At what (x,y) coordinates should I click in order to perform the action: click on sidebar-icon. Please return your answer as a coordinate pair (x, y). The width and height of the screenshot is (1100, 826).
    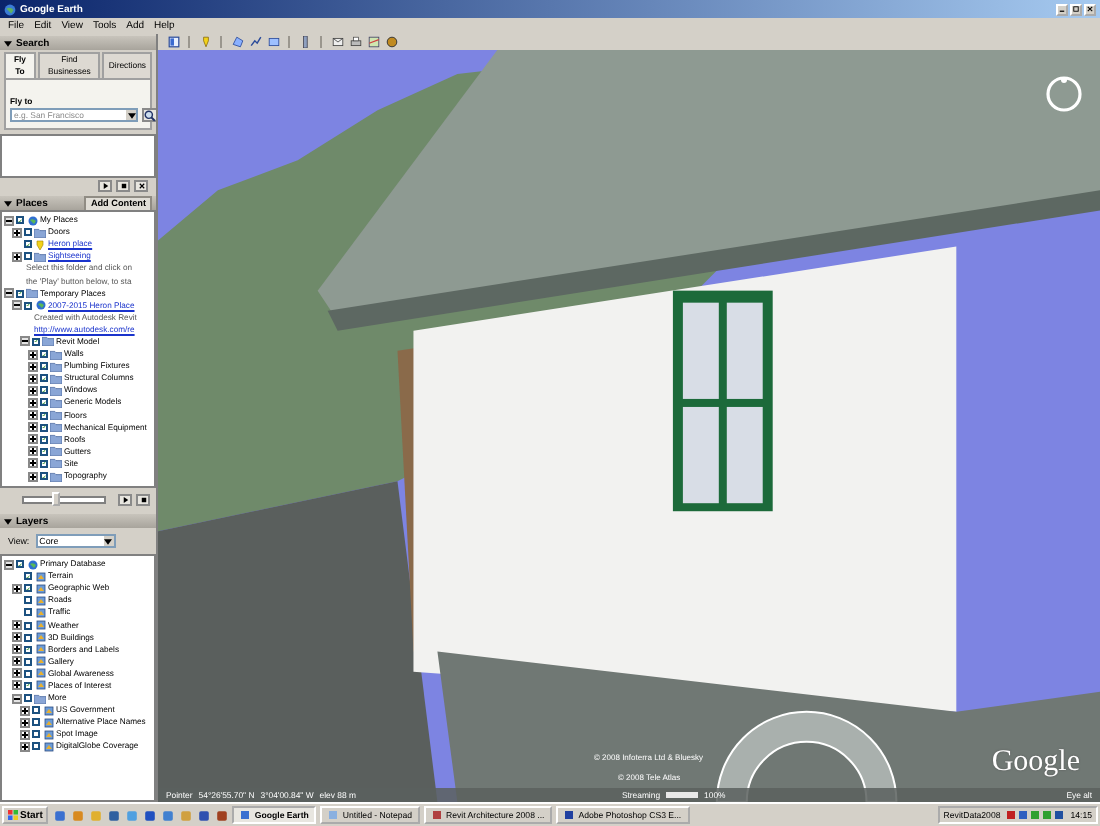
    Looking at the image, I should click on (173, 42).